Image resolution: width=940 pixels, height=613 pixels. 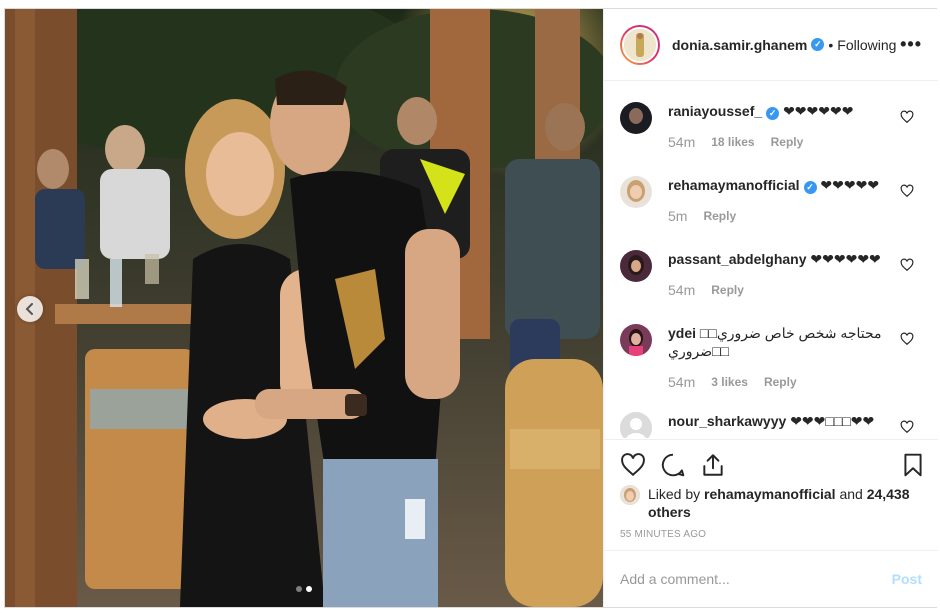 What do you see at coordinates (771, 126) in the screenshot?
I see `comment-item: raniayoussef_ ✓ ❤❤❤❤❤❤ 54m 18 likes Reply` at bounding box center [771, 126].